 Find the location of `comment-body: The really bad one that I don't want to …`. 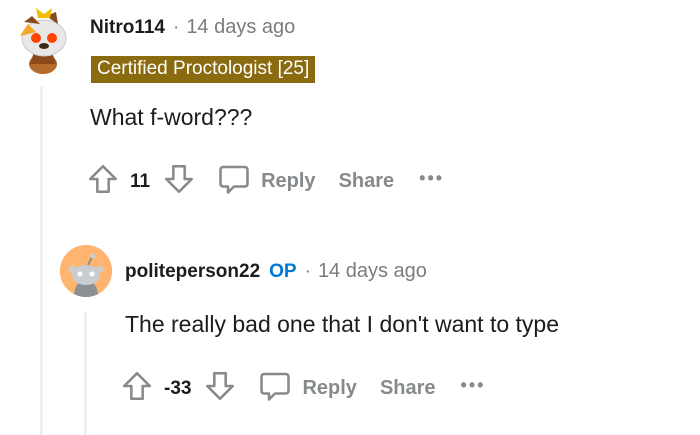

comment-body: The really bad one that I don't want to … is located at coordinates (342, 324).